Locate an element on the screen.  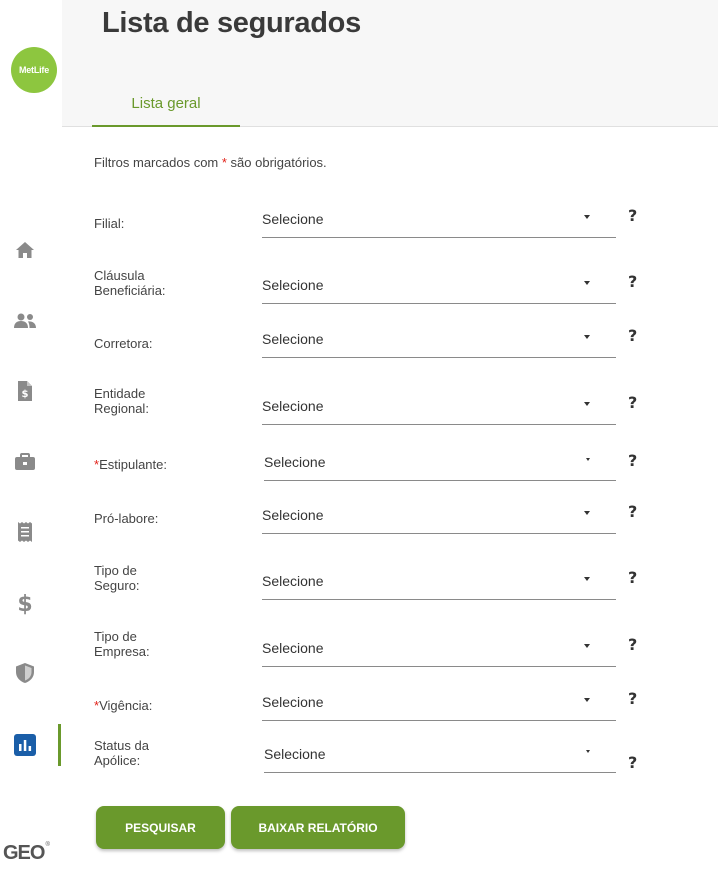
sidebar: MetLife $ $ GEO® is located at coordinates (31, 437).